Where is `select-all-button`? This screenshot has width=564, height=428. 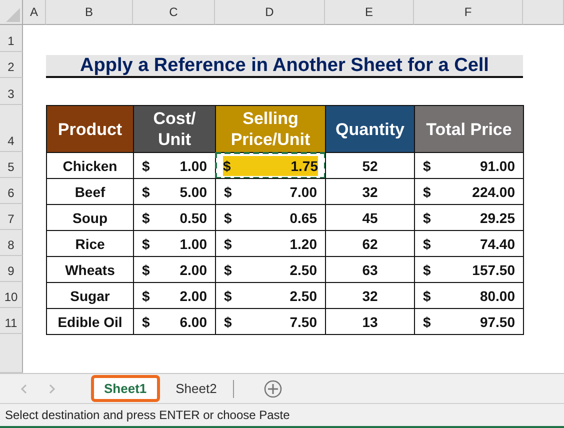
select-all-button is located at coordinates (11, 12).